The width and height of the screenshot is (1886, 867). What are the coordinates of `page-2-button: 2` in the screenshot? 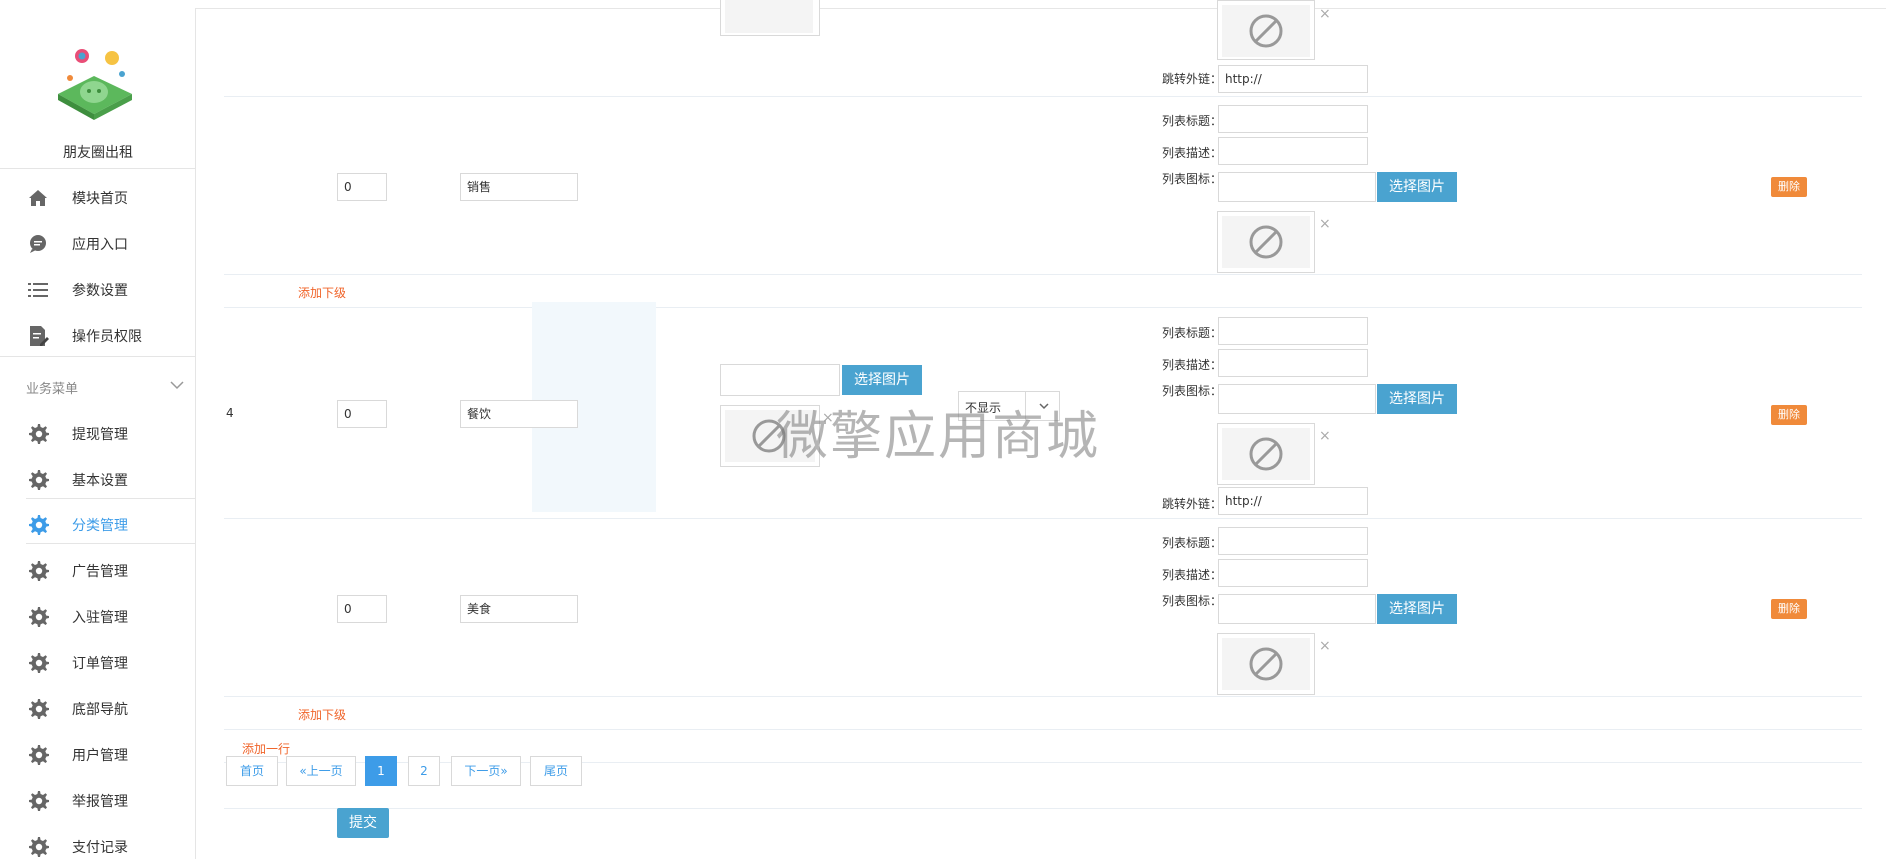 It's located at (424, 771).